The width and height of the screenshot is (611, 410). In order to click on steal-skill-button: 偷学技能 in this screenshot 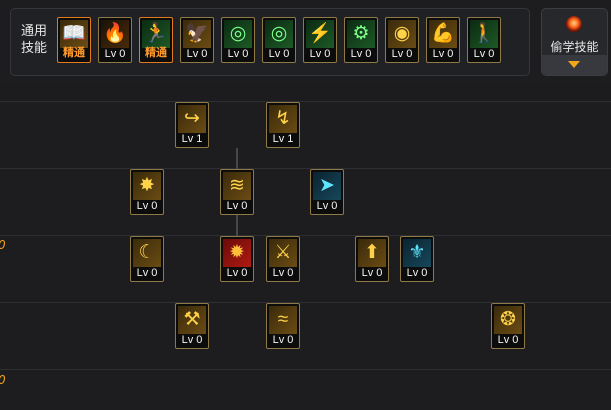, I will do `click(574, 42)`.